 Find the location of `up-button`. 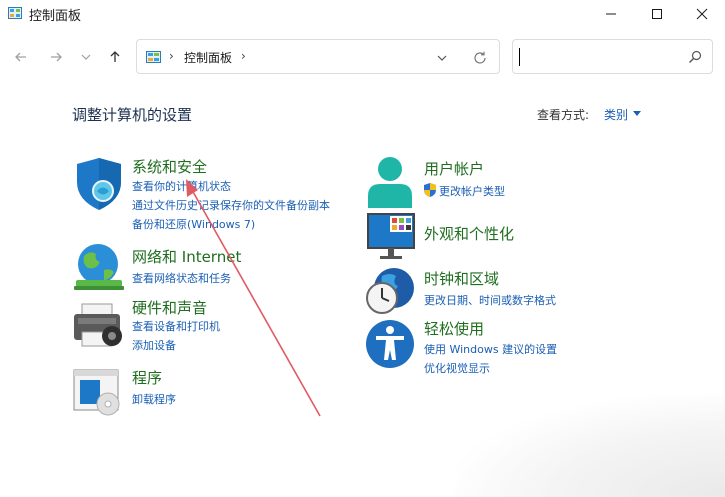

up-button is located at coordinates (115, 57).